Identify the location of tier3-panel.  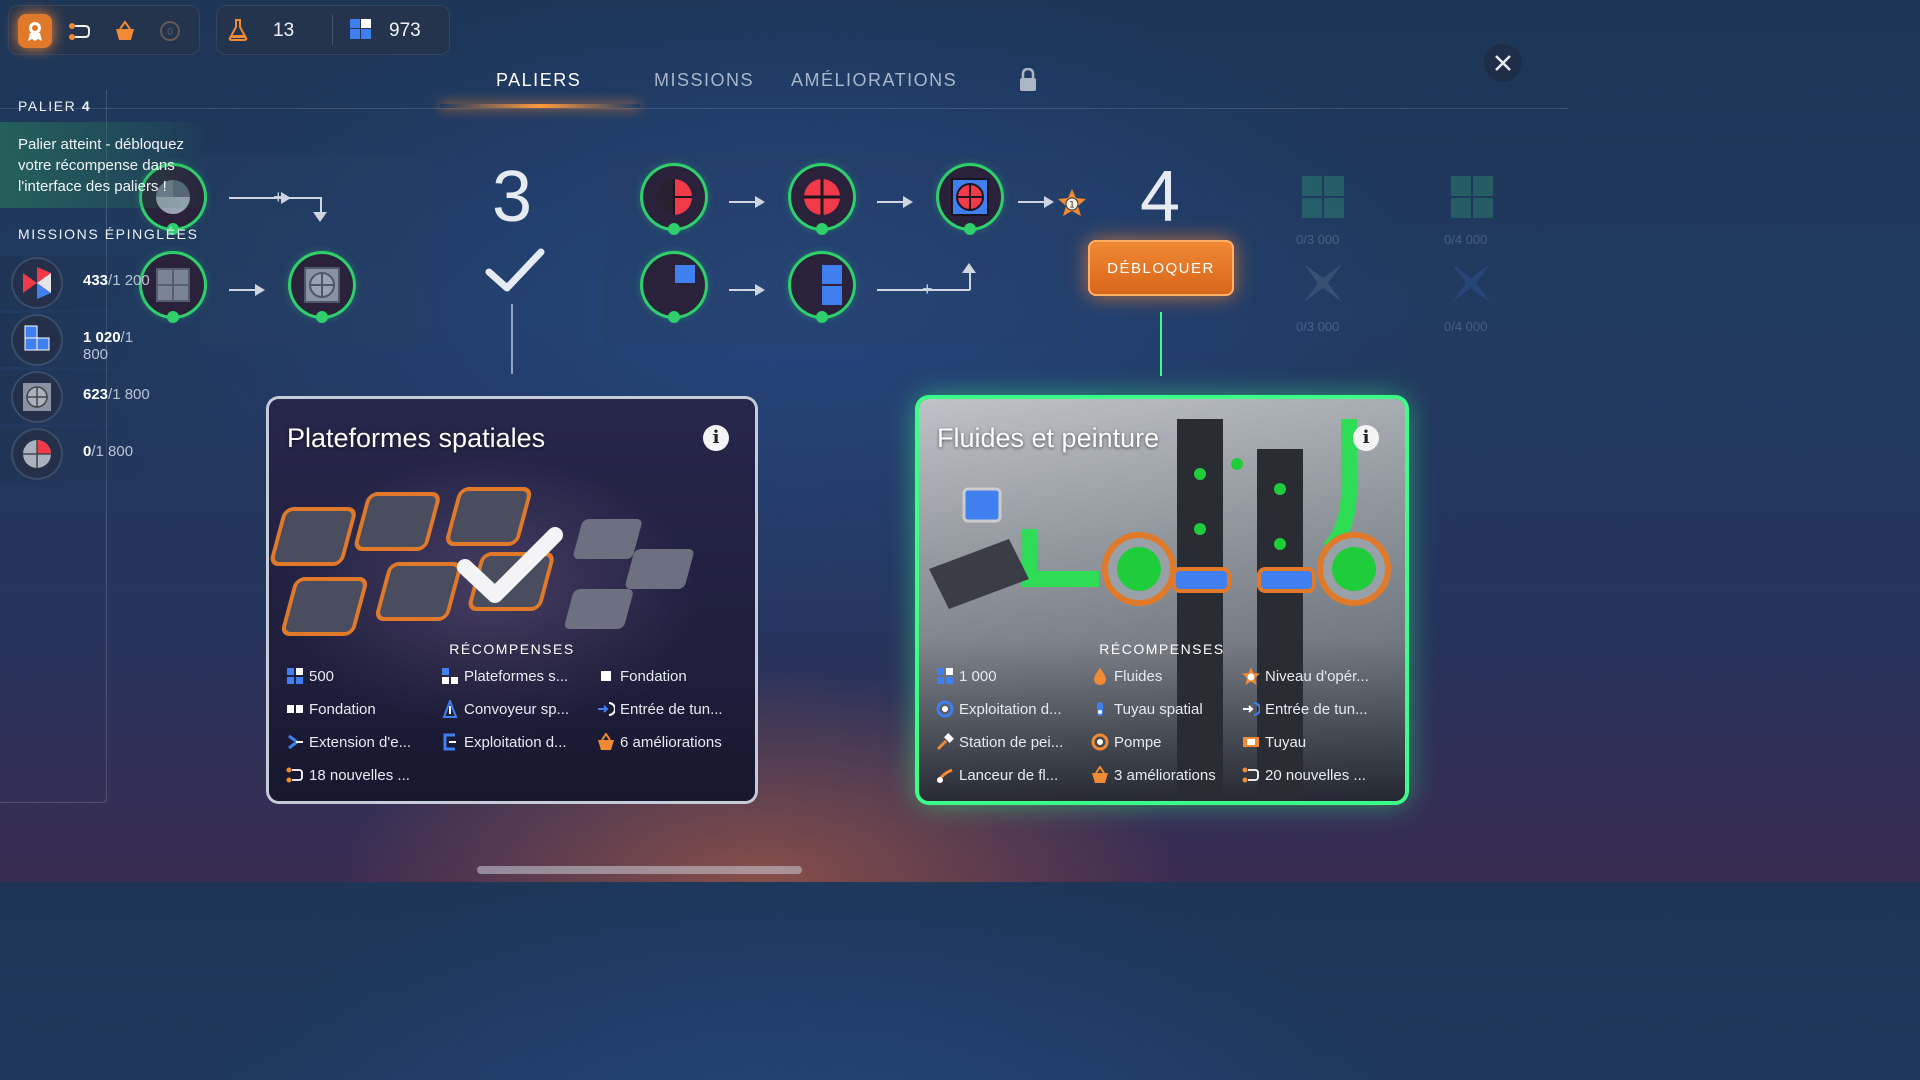
(315, 250).